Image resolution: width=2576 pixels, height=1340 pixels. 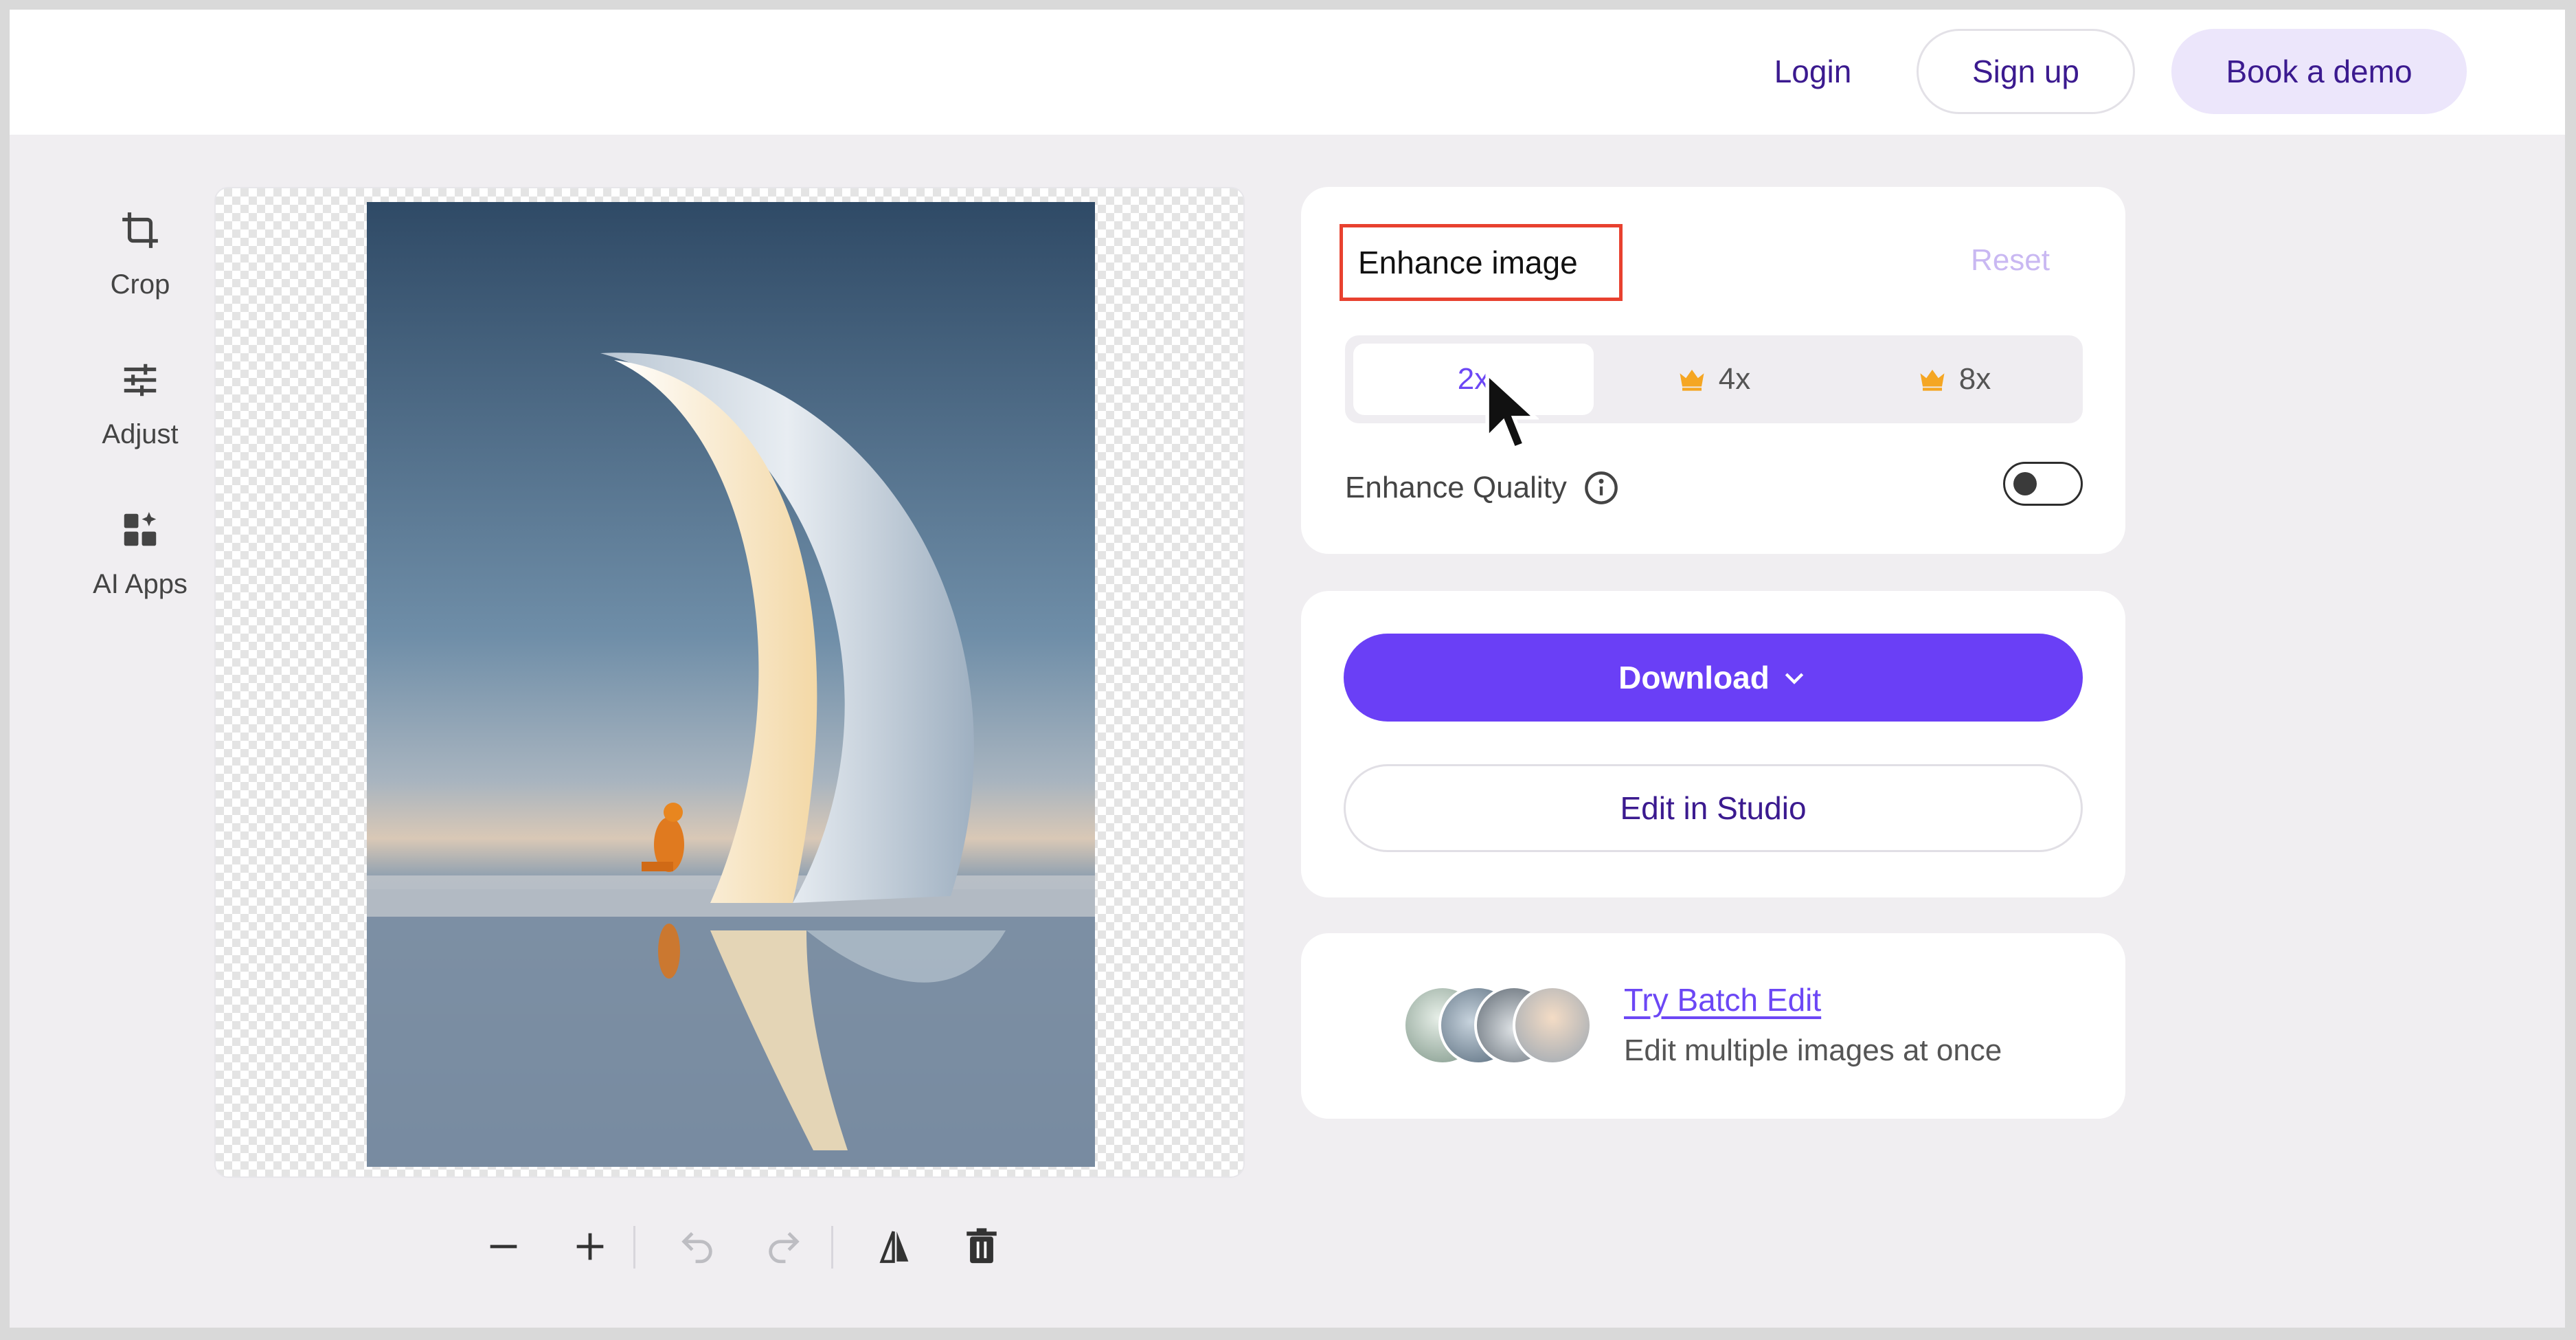 I want to click on book-demo-button: Book a demo, so click(x=2319, y=71).